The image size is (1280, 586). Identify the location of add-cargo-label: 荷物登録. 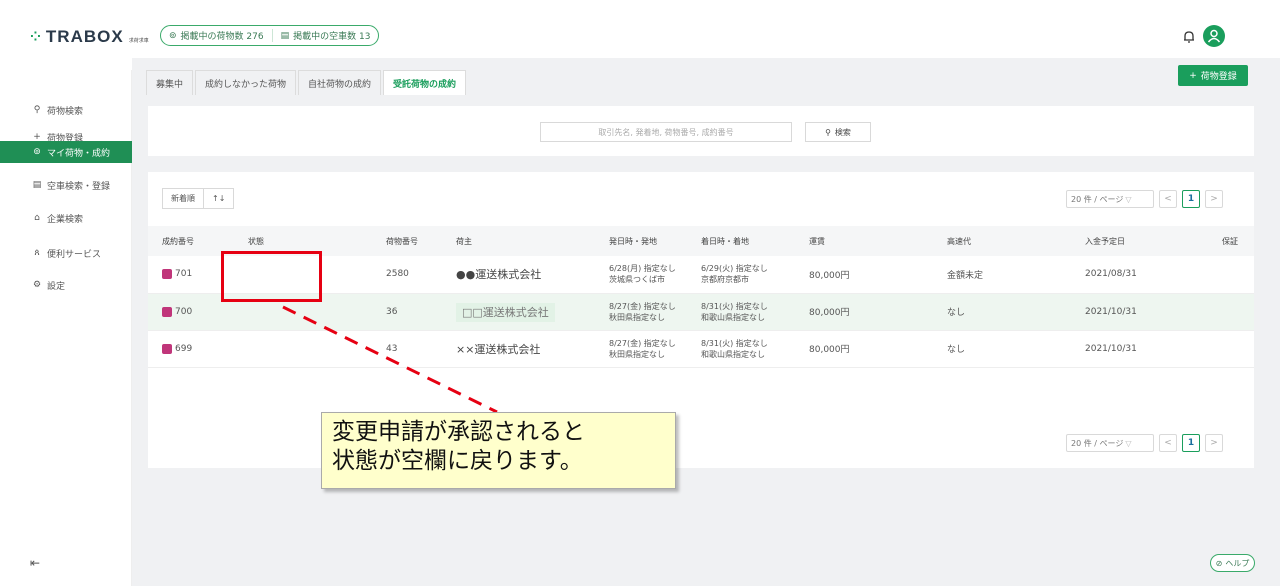
(1218, 77).